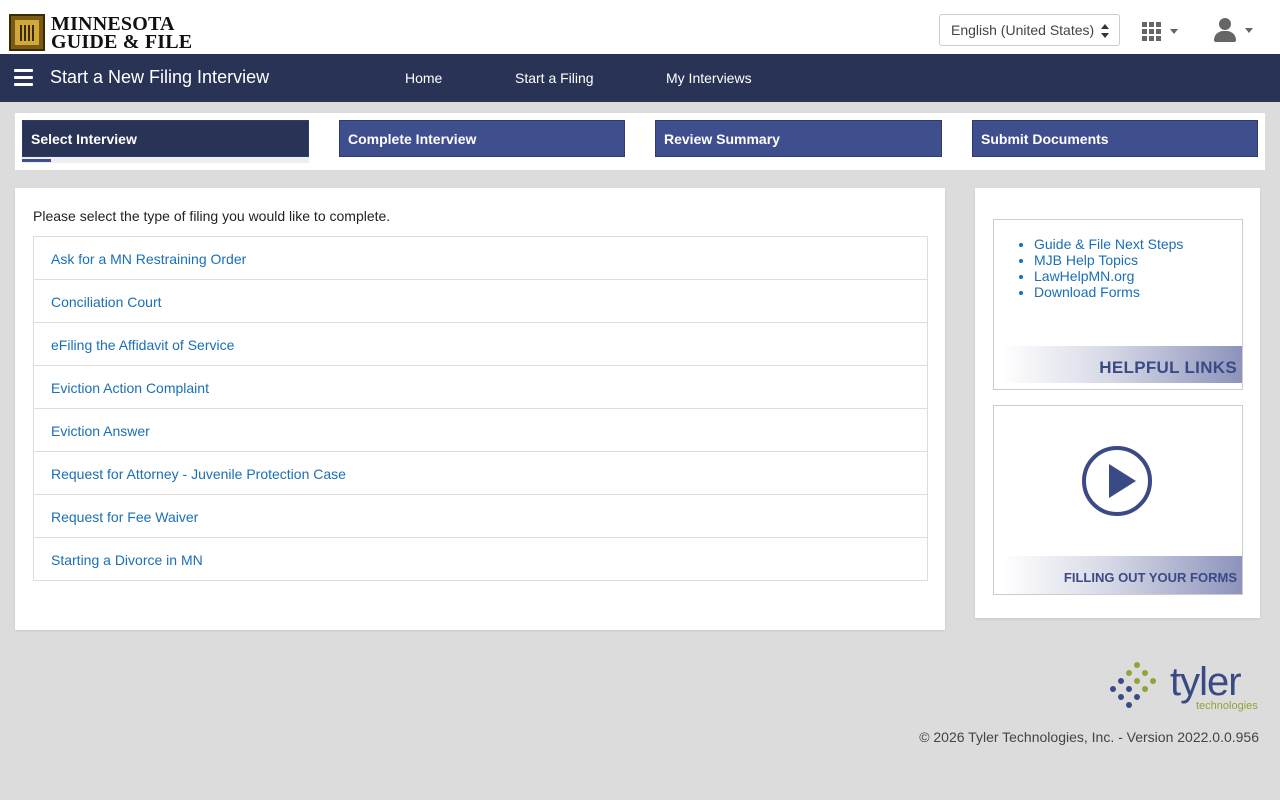 This screenshot has height=800, width=1280. I want to click on nav-link-my-interviews: My Interviews, so click(709, 78).